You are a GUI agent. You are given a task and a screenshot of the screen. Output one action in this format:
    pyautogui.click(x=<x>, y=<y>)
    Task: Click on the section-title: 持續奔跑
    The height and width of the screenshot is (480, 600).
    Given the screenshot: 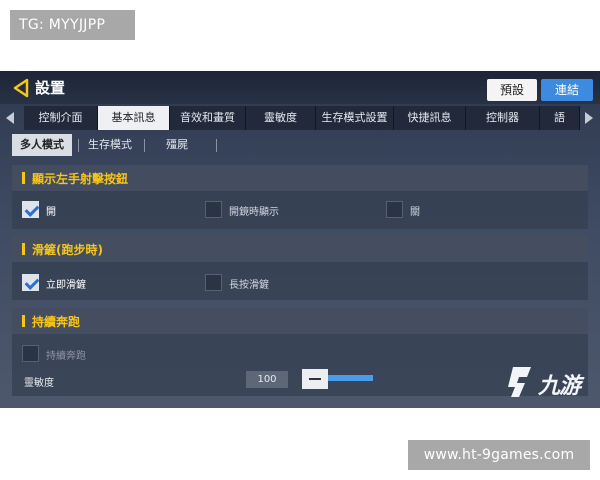 What is the action you would take?
    pyautogui.click(x=56, y=322)
    